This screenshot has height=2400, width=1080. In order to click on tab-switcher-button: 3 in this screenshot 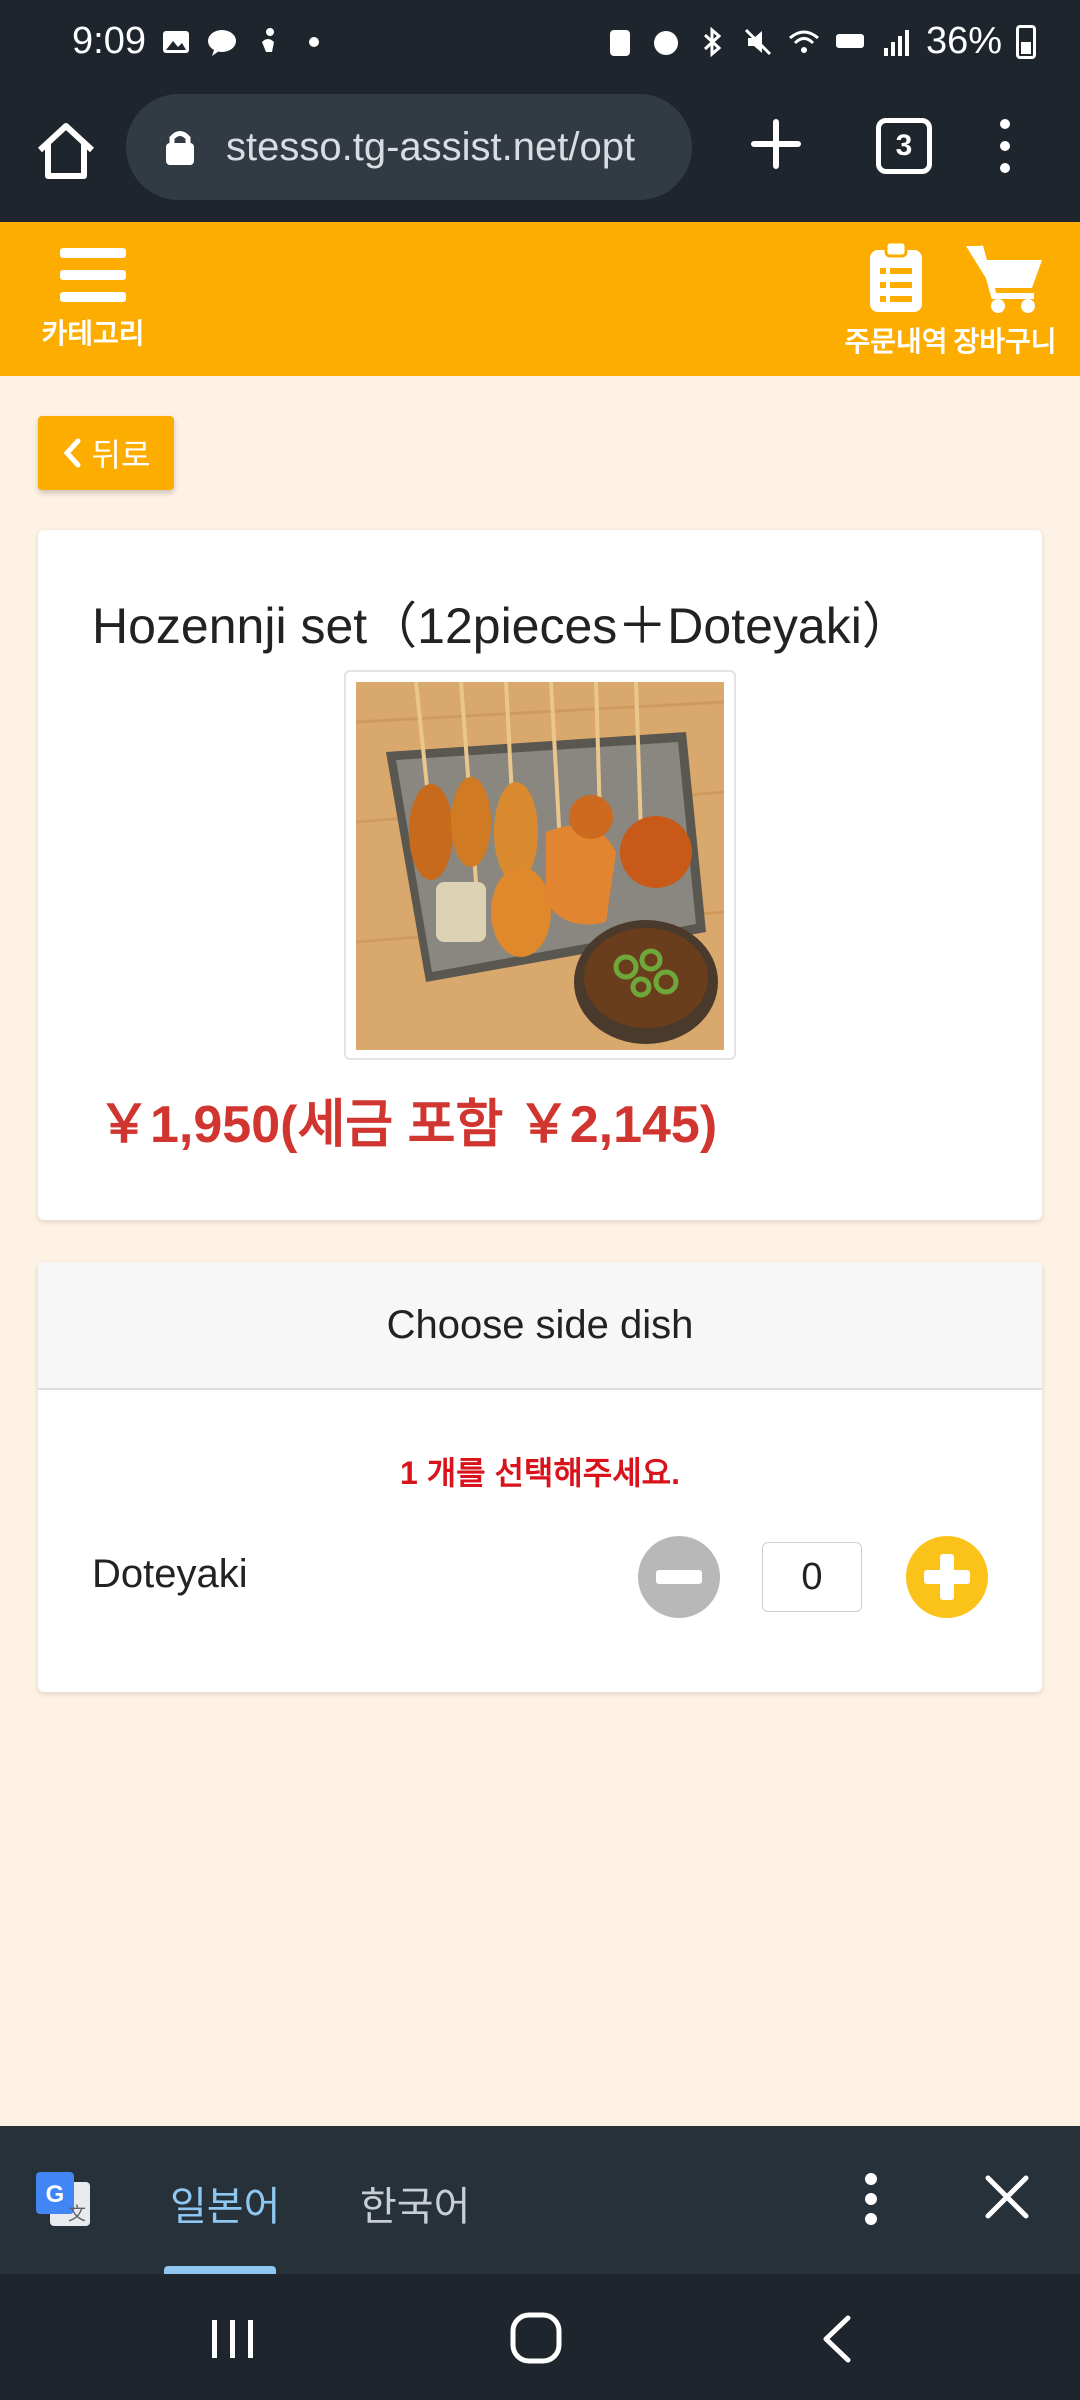, I will do `click(904, 146)`.